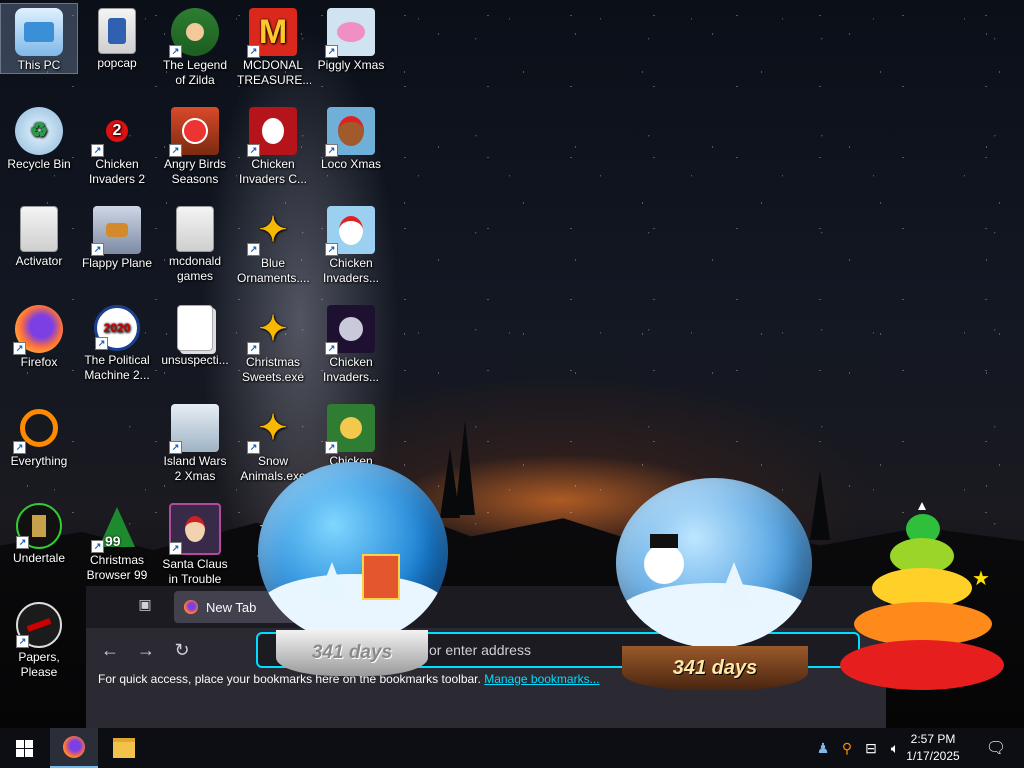 This screenshot has width=1024, height=768. I want to click on santa-icon: ↗, so click(195, 529).